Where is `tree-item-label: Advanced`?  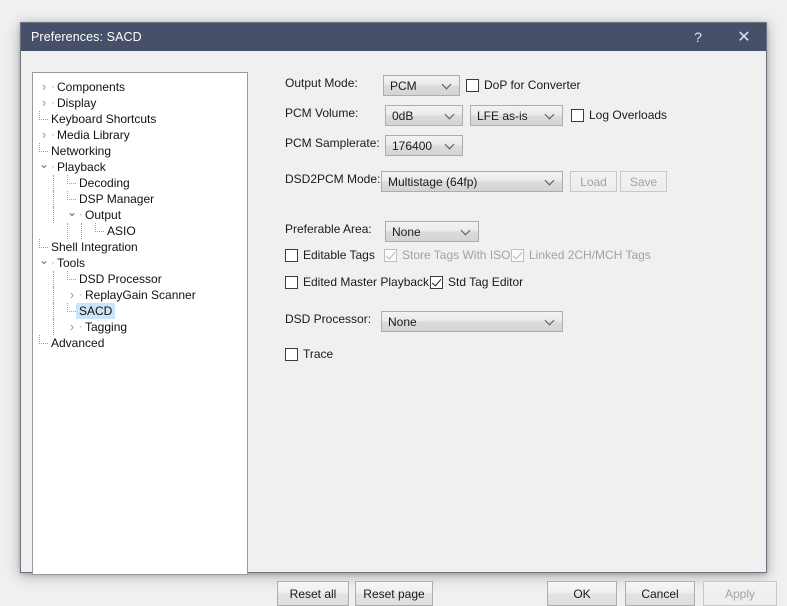 tree-item-label: Advanced is located at coordinates (78, 343).